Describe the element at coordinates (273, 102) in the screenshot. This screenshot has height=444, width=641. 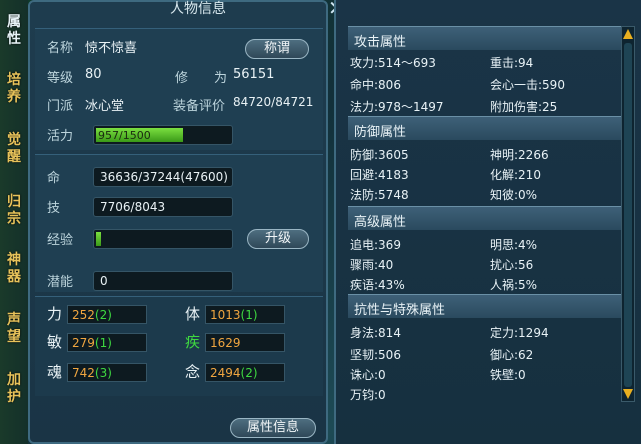
I see `rating-value: 84720/84721` at that location.